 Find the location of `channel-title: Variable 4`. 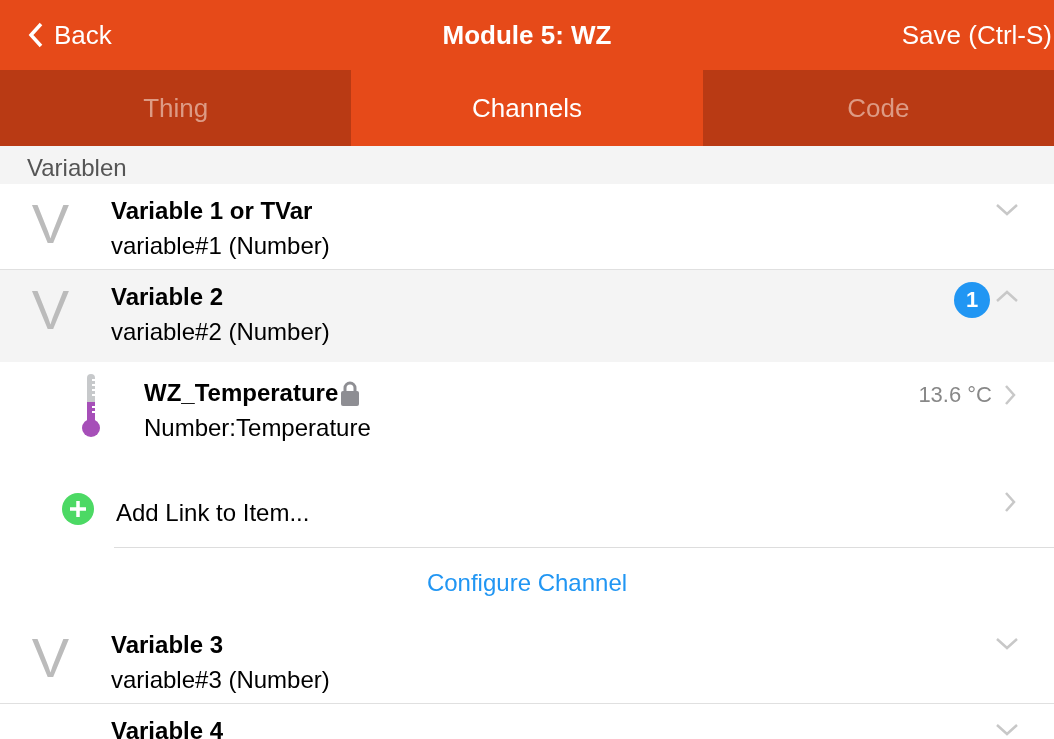

channel-title: Variable 4 is located at coordinates (168, 727).